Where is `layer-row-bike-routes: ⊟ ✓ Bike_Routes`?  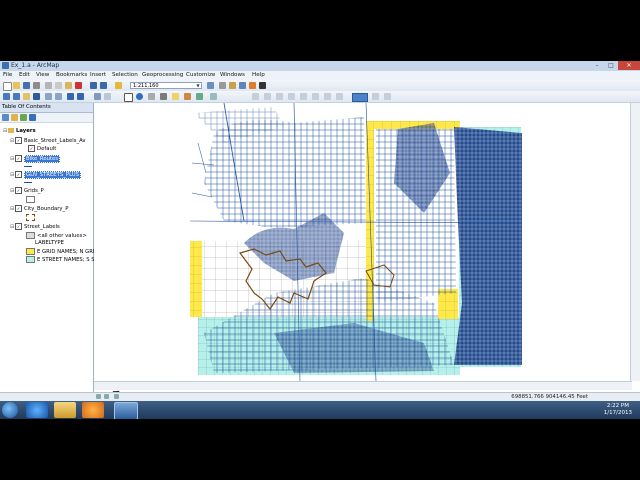 layer-row-bike-routes: ⊟ ✓ Bike_Routes is located at coordinates (35, 159).